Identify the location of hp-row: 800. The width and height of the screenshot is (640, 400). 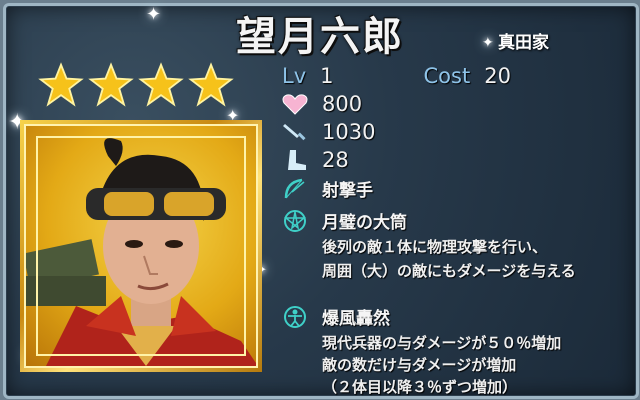
(322, 104).